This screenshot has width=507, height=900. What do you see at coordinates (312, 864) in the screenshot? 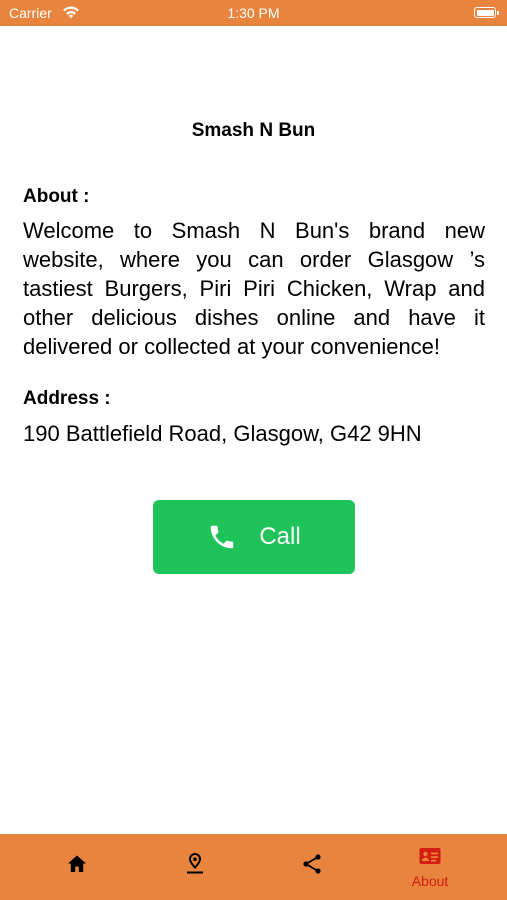
I see `share-icon` at bounding box center [312, 864].